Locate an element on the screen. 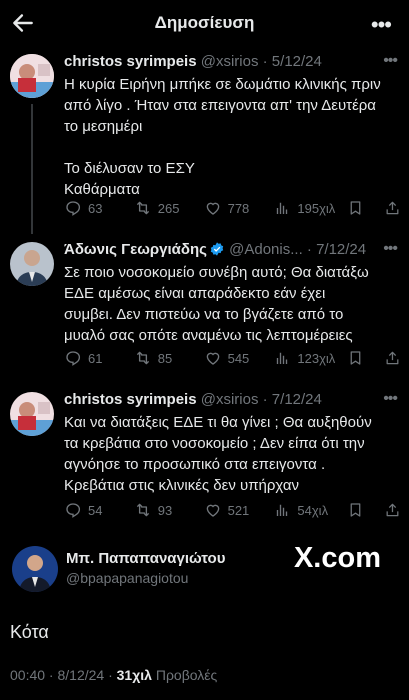 Image resolution: width=409 pixels, height=700 pixels. like-count: 521 is located at coordinates (238, 510).